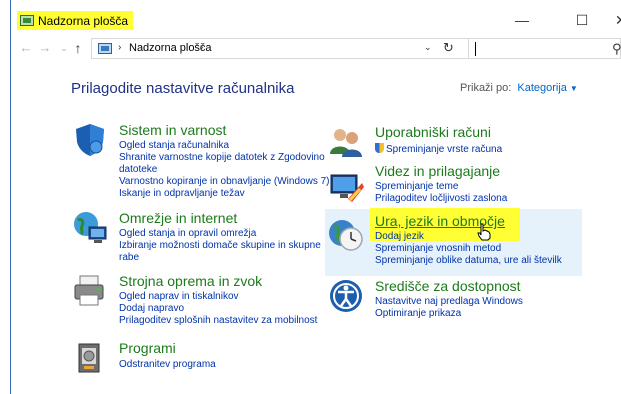 The height and width of the screenshot is (394, 621). What do you see at coordinates (448, 286) in the screenshot?
I see `category-title: Središče za dostopnost` at bounding box center [448, 286].